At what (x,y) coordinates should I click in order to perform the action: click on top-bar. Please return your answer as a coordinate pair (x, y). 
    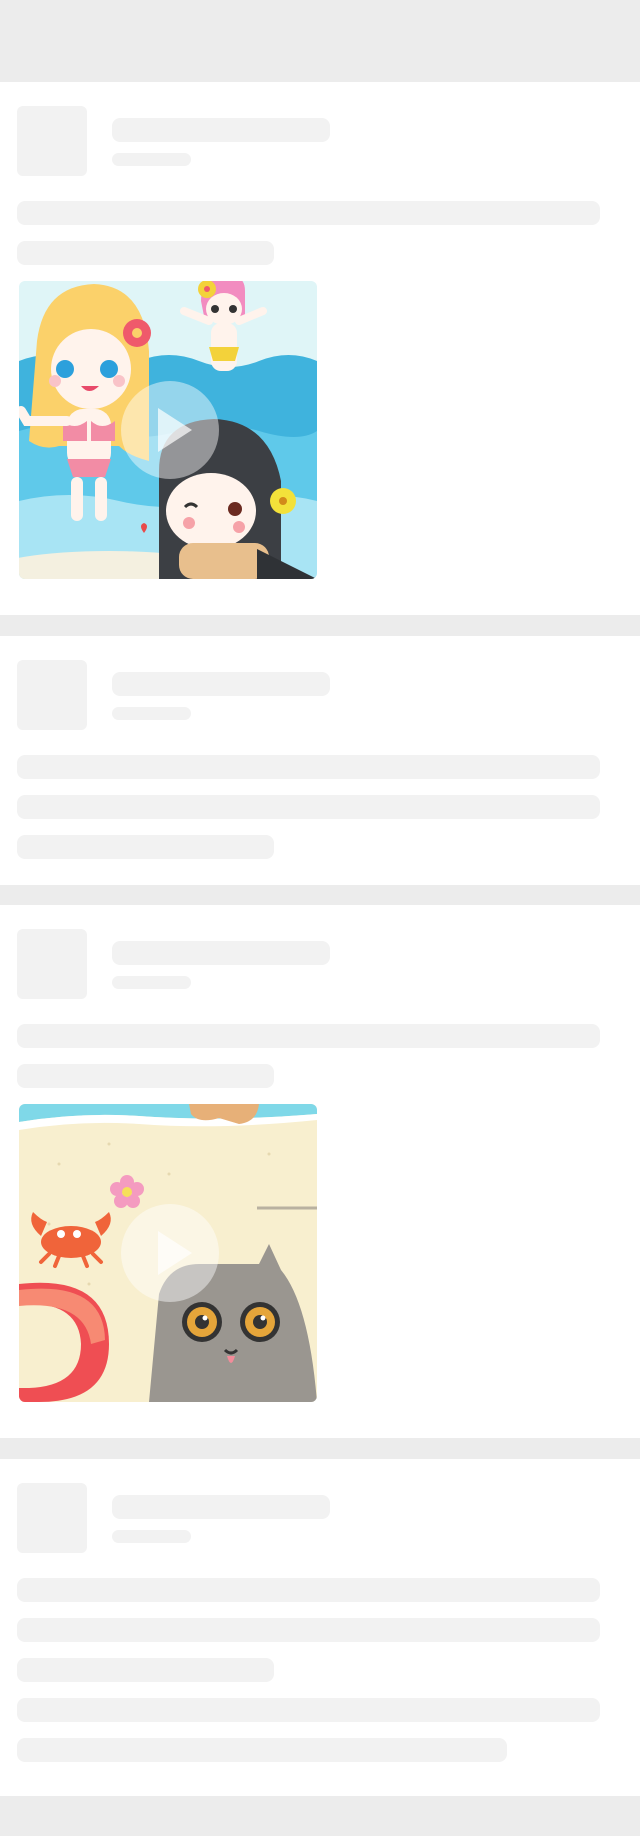
    Looking at the image, I should click on (320, 41).